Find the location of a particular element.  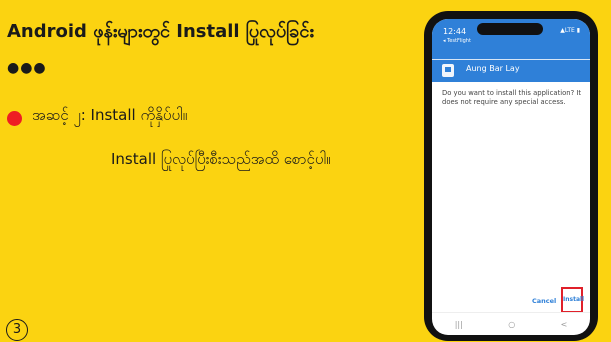

status-back-link: ◂ TestFlight is located at coordinates (457, 41).